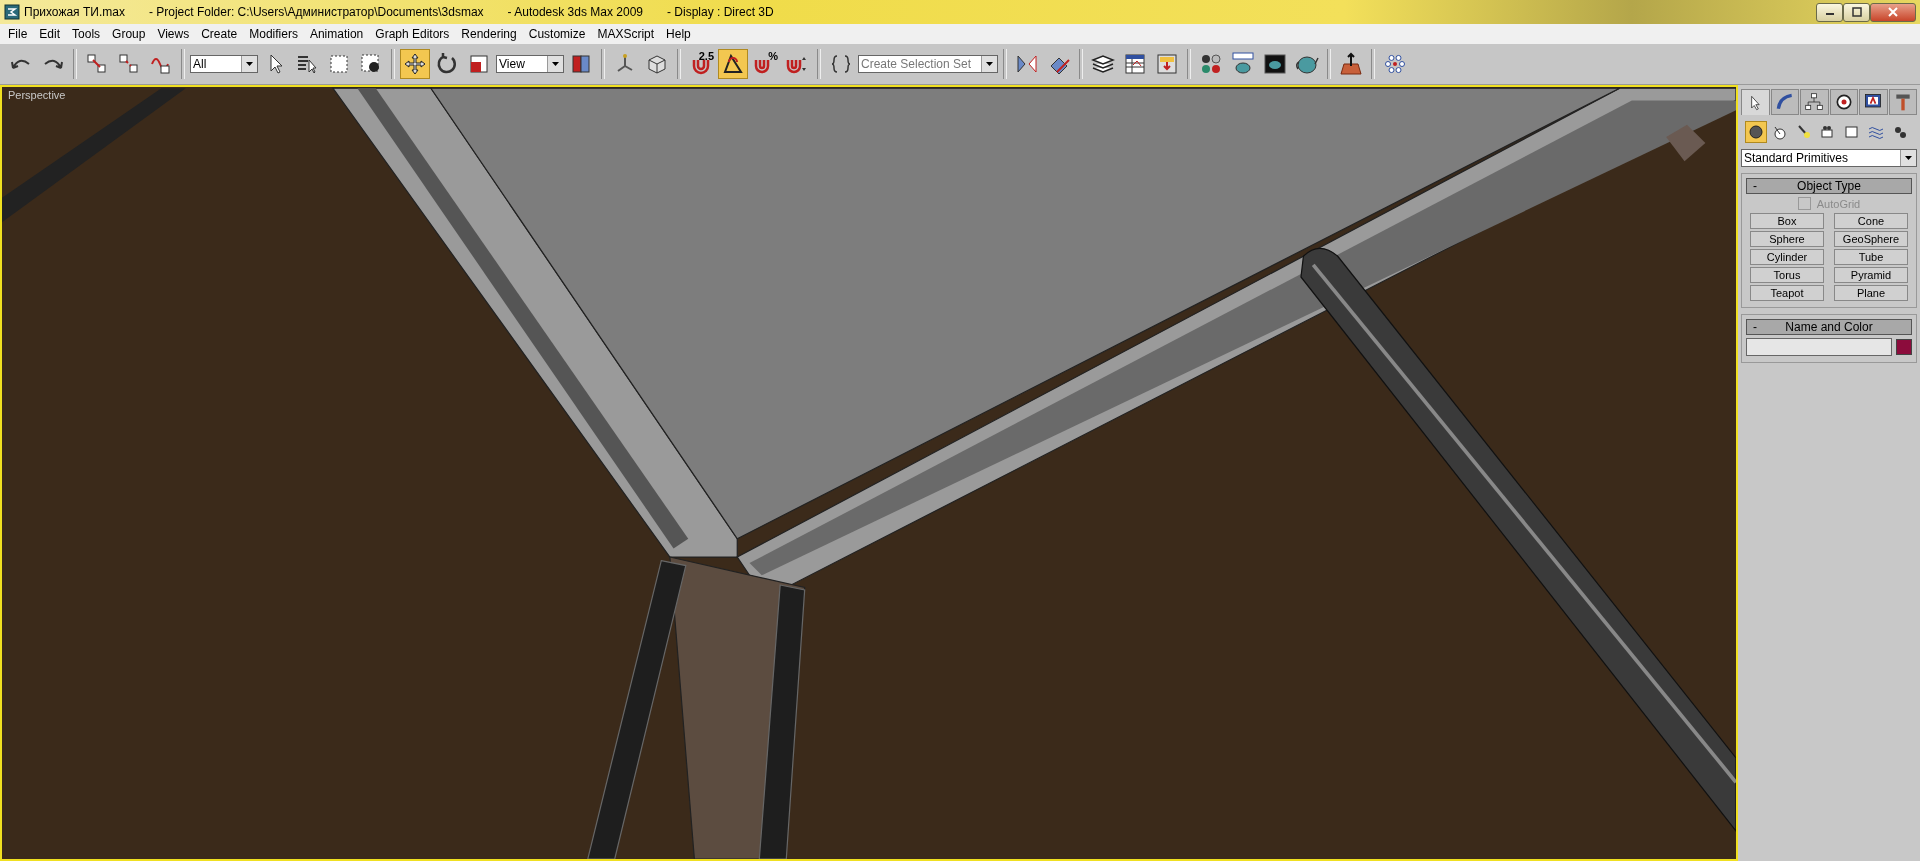 Image resolution: width=1920 pixels, height=861 pixels. What do you see at coordinates (1103, 64) in the screenshot?
I see `layers-icon` at bounding box center [1103, 64].